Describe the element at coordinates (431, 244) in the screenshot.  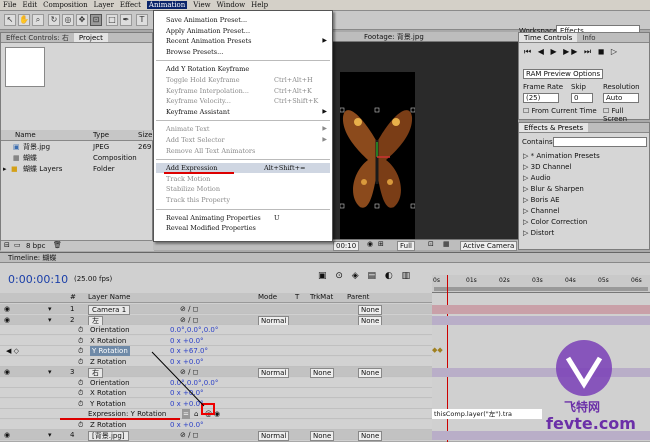
I see `region-icon: ⊡` at that location.